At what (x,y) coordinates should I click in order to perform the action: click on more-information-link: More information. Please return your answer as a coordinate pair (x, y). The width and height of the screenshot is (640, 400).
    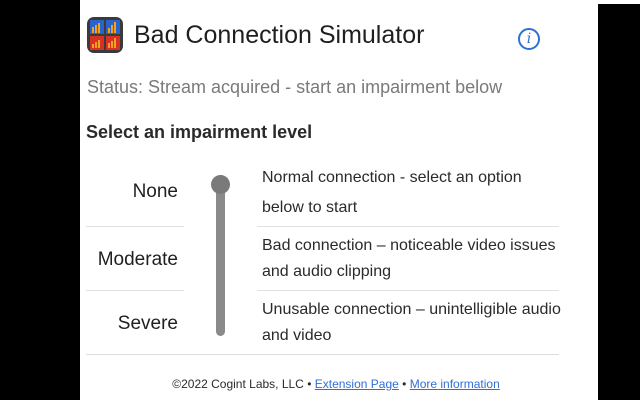
    Looking at the image, I should click on (455, 384).